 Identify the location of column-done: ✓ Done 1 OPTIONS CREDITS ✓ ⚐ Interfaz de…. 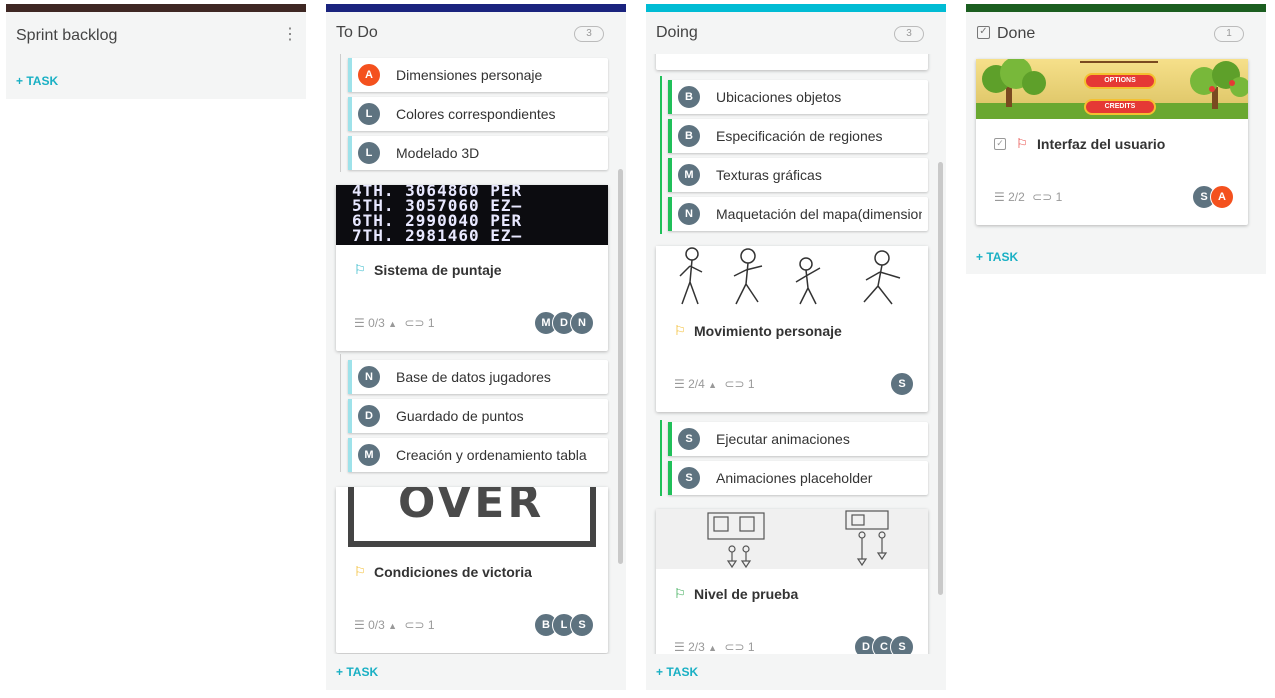
(1116, 139).